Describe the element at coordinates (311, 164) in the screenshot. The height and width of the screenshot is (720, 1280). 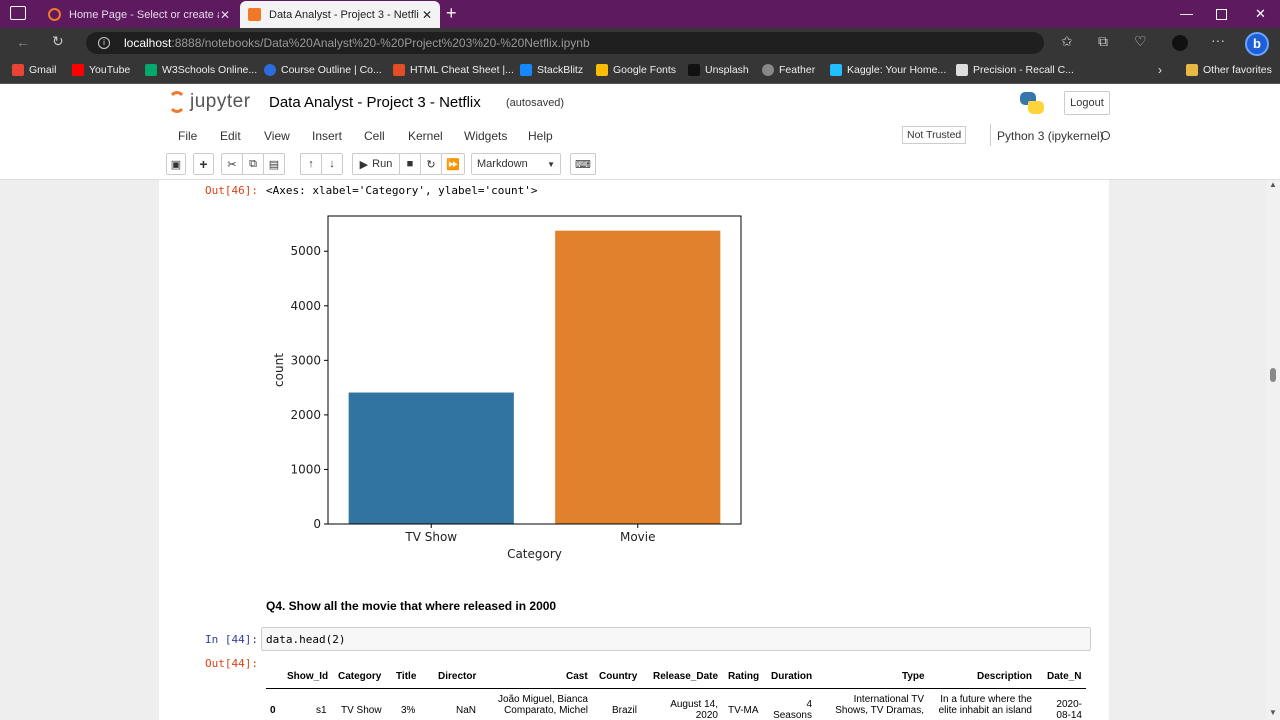
I see `move-up-icon: ↑` at that location.